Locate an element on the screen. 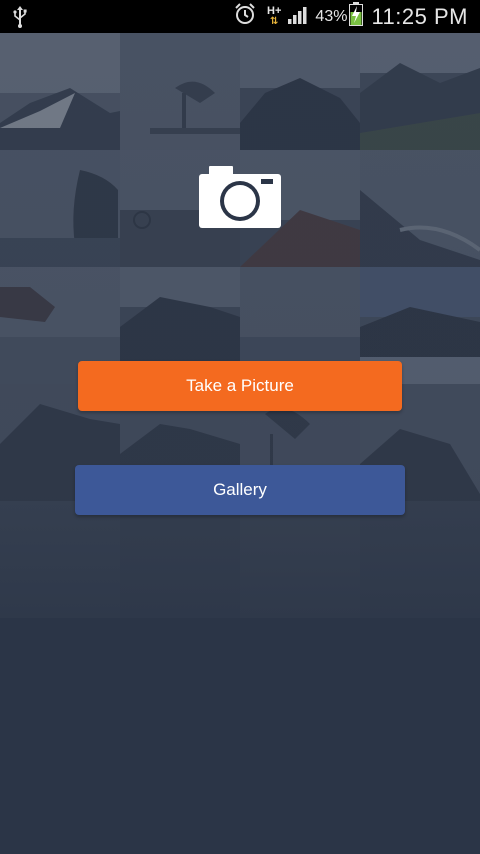 The image size is (480, 854). battery-charging-icon is located at coordinates (356, 16).